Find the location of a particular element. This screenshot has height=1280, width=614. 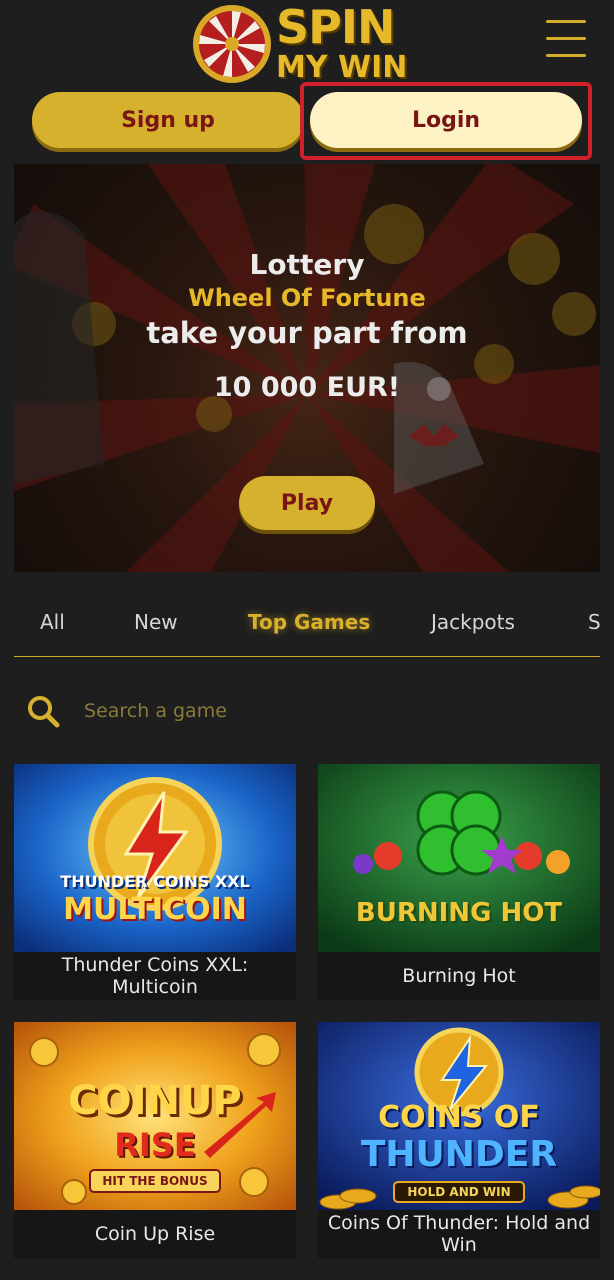

game-thumbnail: BURNING HOT is located at coordinates (459, 858).